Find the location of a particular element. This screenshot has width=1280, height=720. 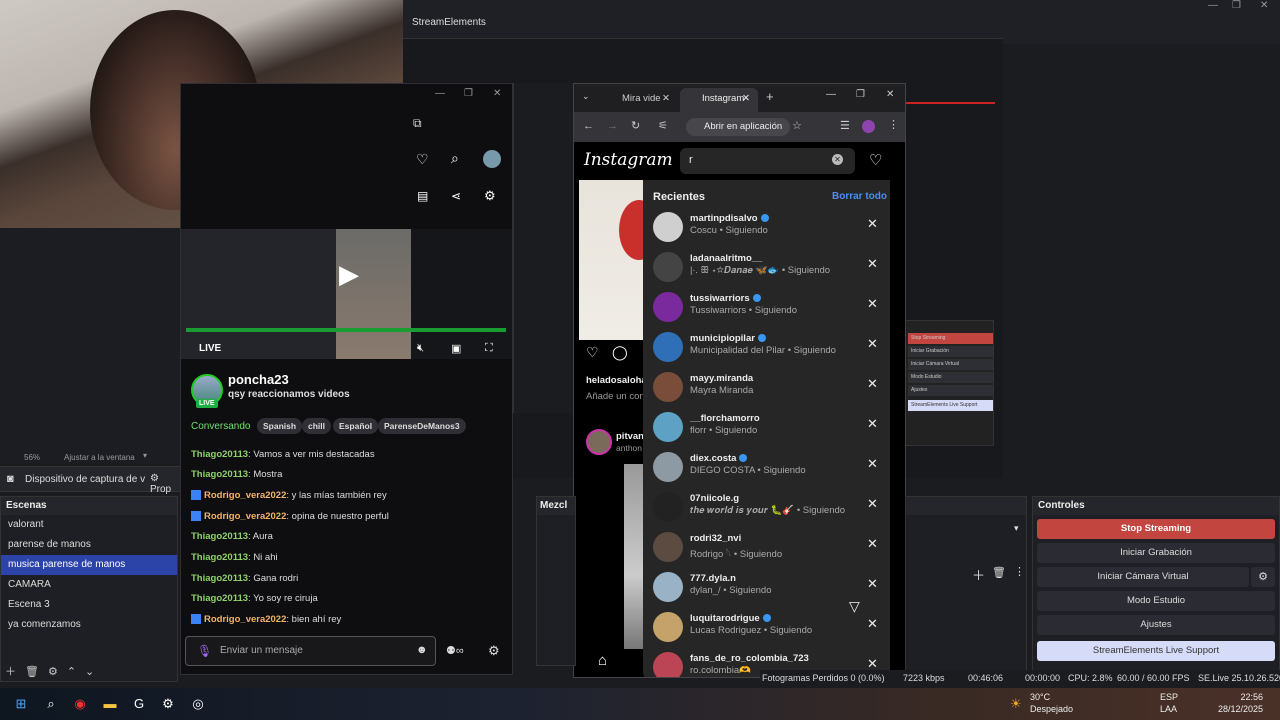

app-icon: G is located at coordinates (139, 704).